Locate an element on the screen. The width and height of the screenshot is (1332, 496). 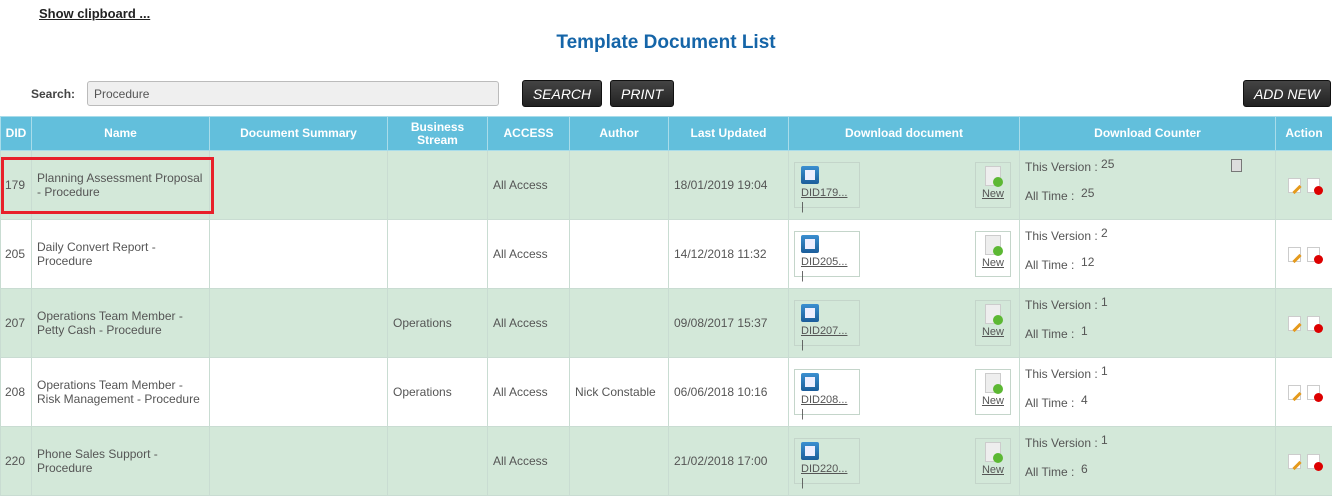
download-document: DID207... | is located at coordinates (827, 323).